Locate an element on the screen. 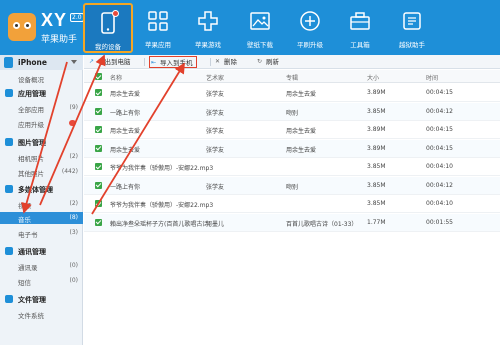  item-label: 相机照片 is located at coordinates (31, 159).